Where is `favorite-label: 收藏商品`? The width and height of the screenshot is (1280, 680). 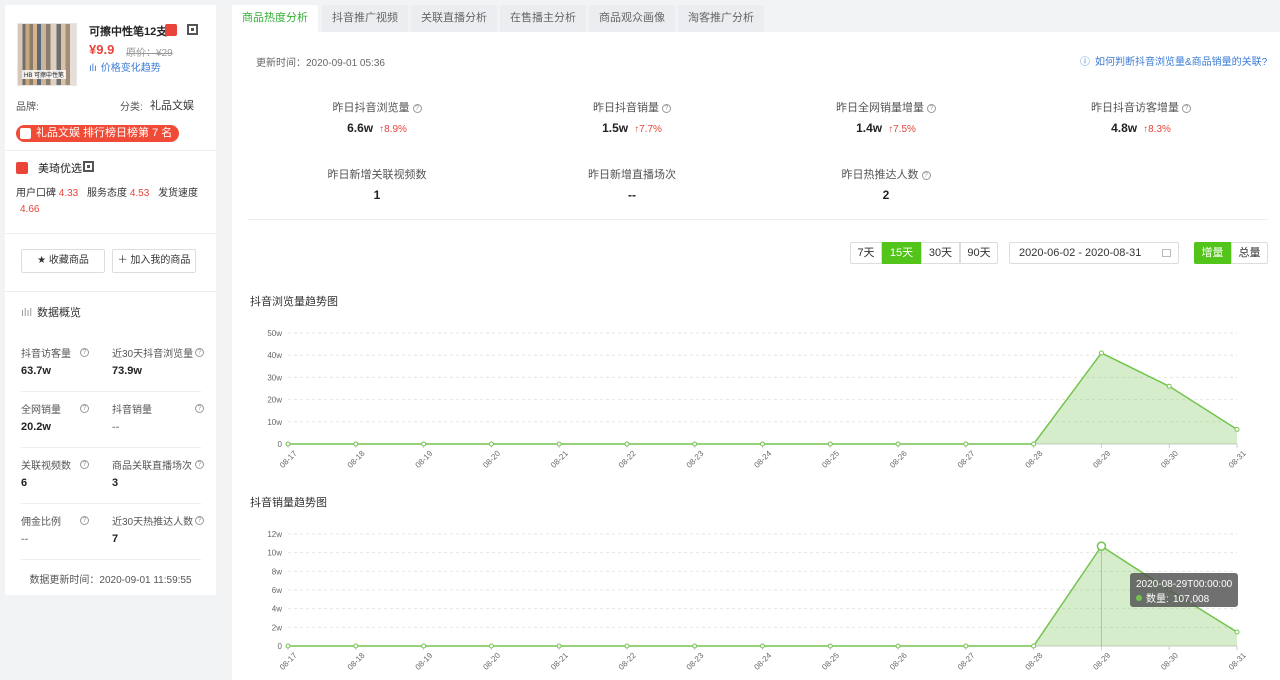 favorite-label: 收藏商品 is located at coordinates (68, 260).